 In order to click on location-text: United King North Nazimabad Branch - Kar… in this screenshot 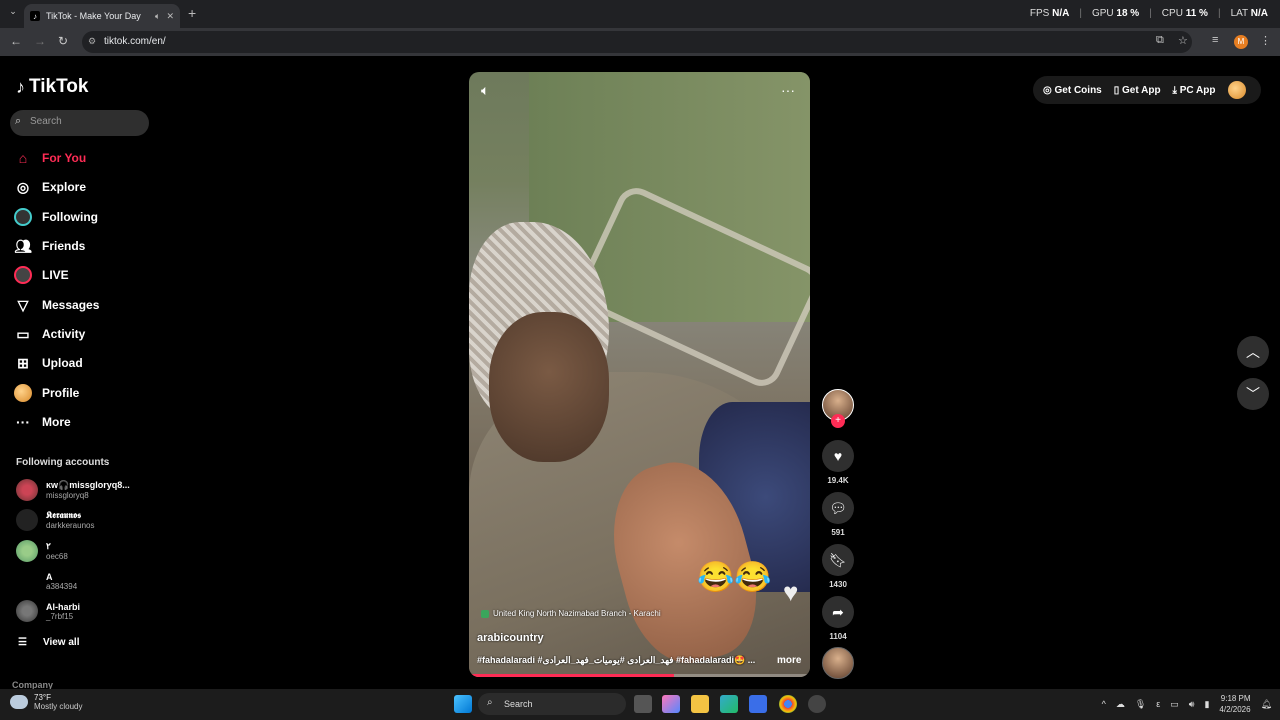, I will do `click(577, 613)`.